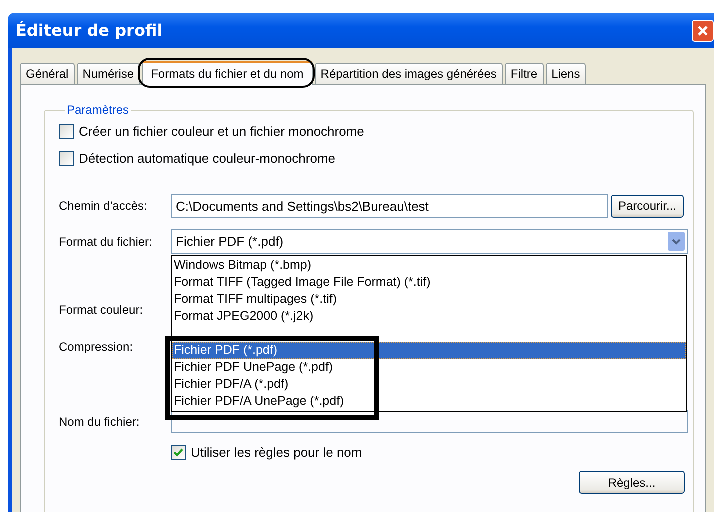 This screenshot has width=714, height=512. Describe the element at coordinates (98, 110) in the screenshot. I see `group-title: Paramètres` at that location.